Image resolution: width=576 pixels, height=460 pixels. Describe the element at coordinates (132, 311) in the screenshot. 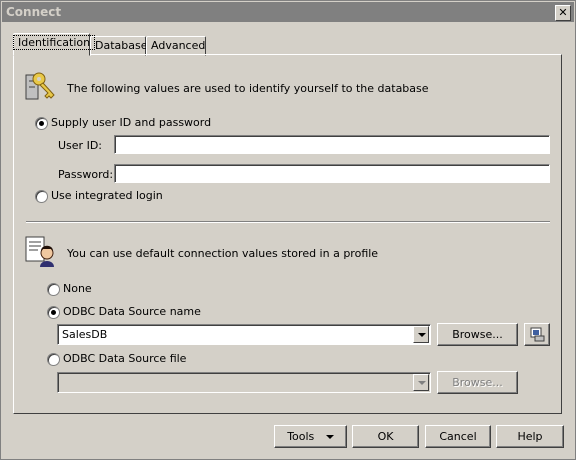

I see `odbc-name-label: ODBC Data Source name` at that location.